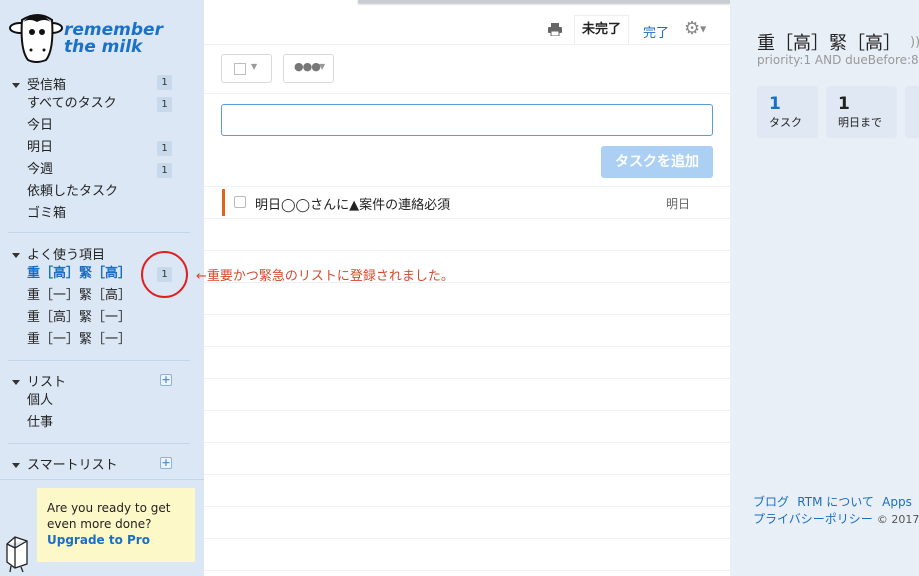 This screenshot has width=919, height=576. Describe the element at coordinates (79, 274) in the screenshot. I see `sidebar-item-favorite: 重［高］緊［高］` at that location.